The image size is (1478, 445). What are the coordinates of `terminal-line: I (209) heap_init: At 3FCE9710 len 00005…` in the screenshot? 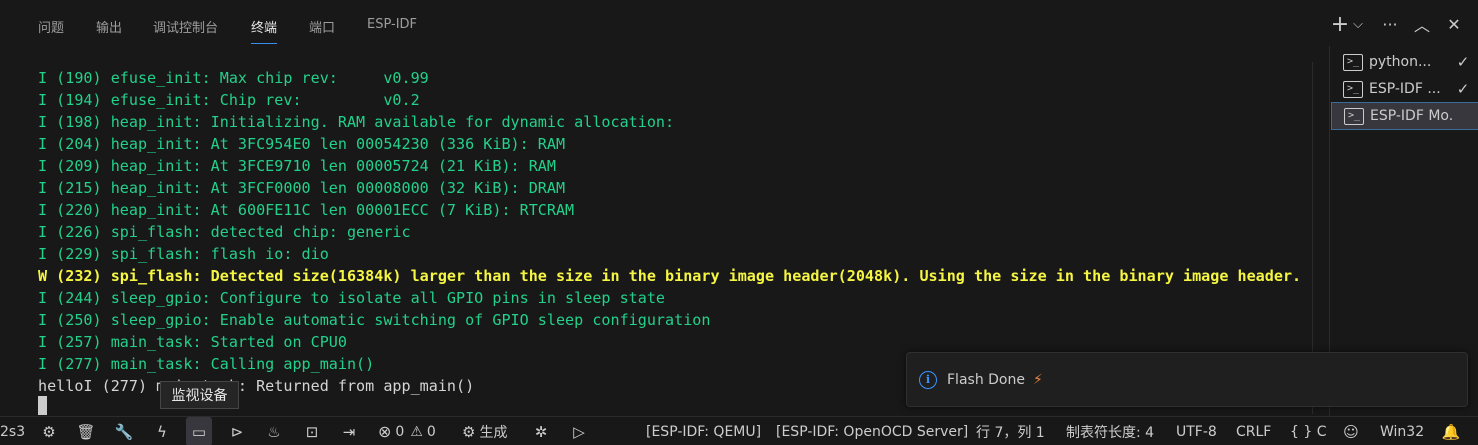 It's located at (297, 166).